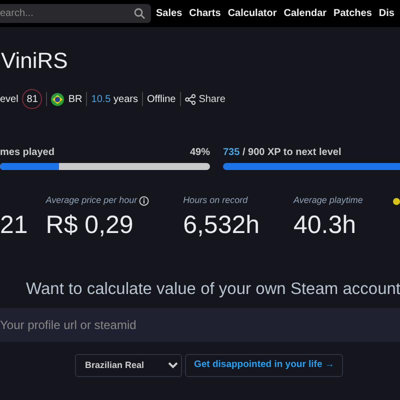 This screenshot has height=400, width=400. Describe the element at coordinates (205, 99) in the screenshot. I see `share-link: Share` at that location.